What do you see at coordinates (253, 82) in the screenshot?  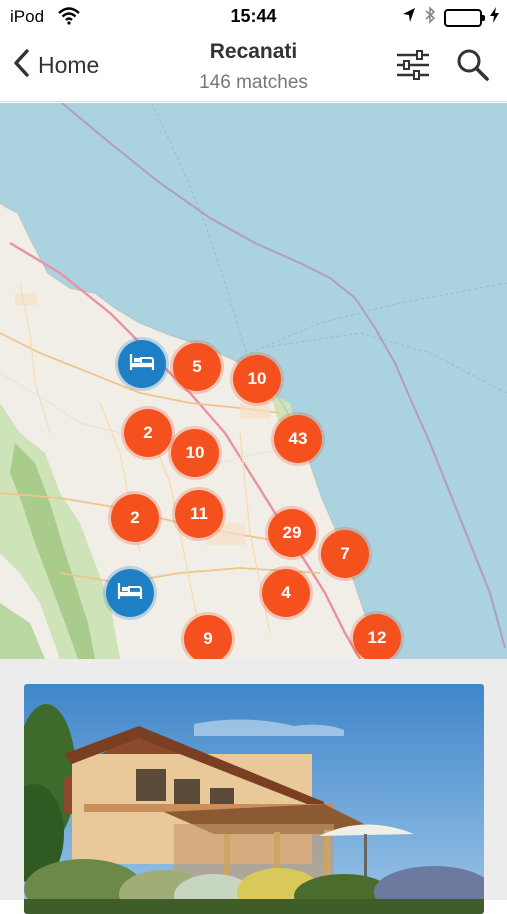 I see `match-count: 146 matches` at bounding box center [253, 82].